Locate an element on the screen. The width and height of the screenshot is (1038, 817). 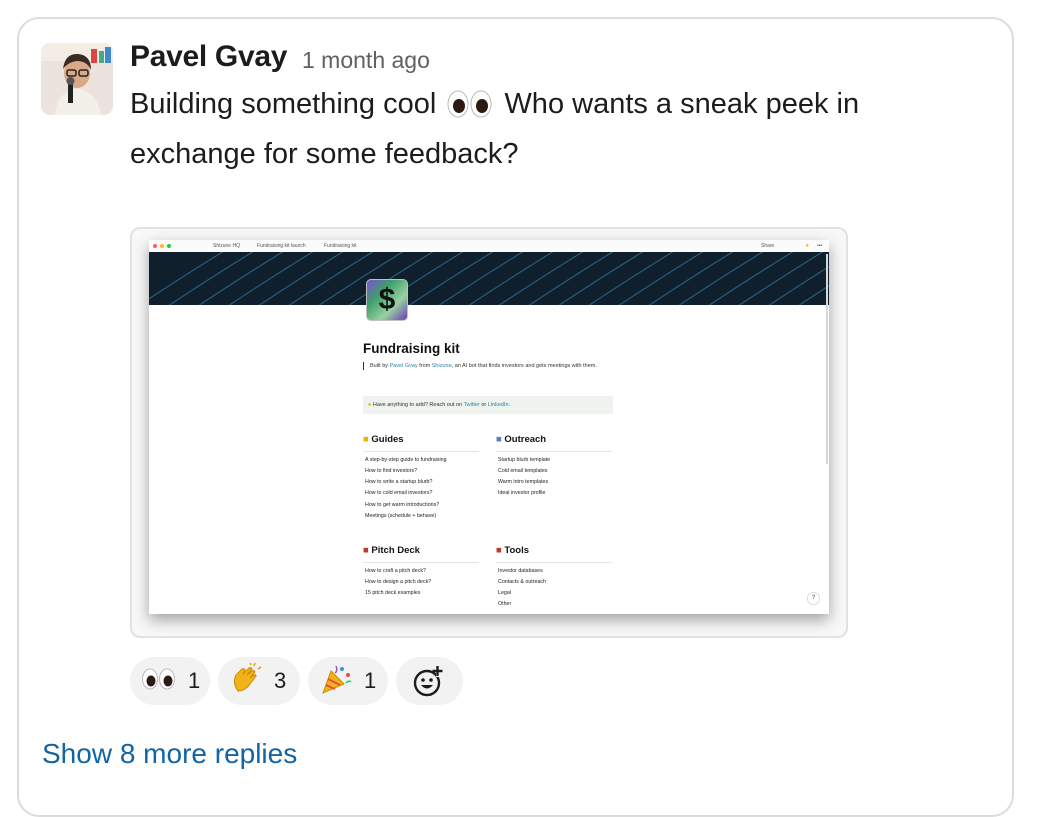
clapping-hands-icon is located at coordinates (246, 680).